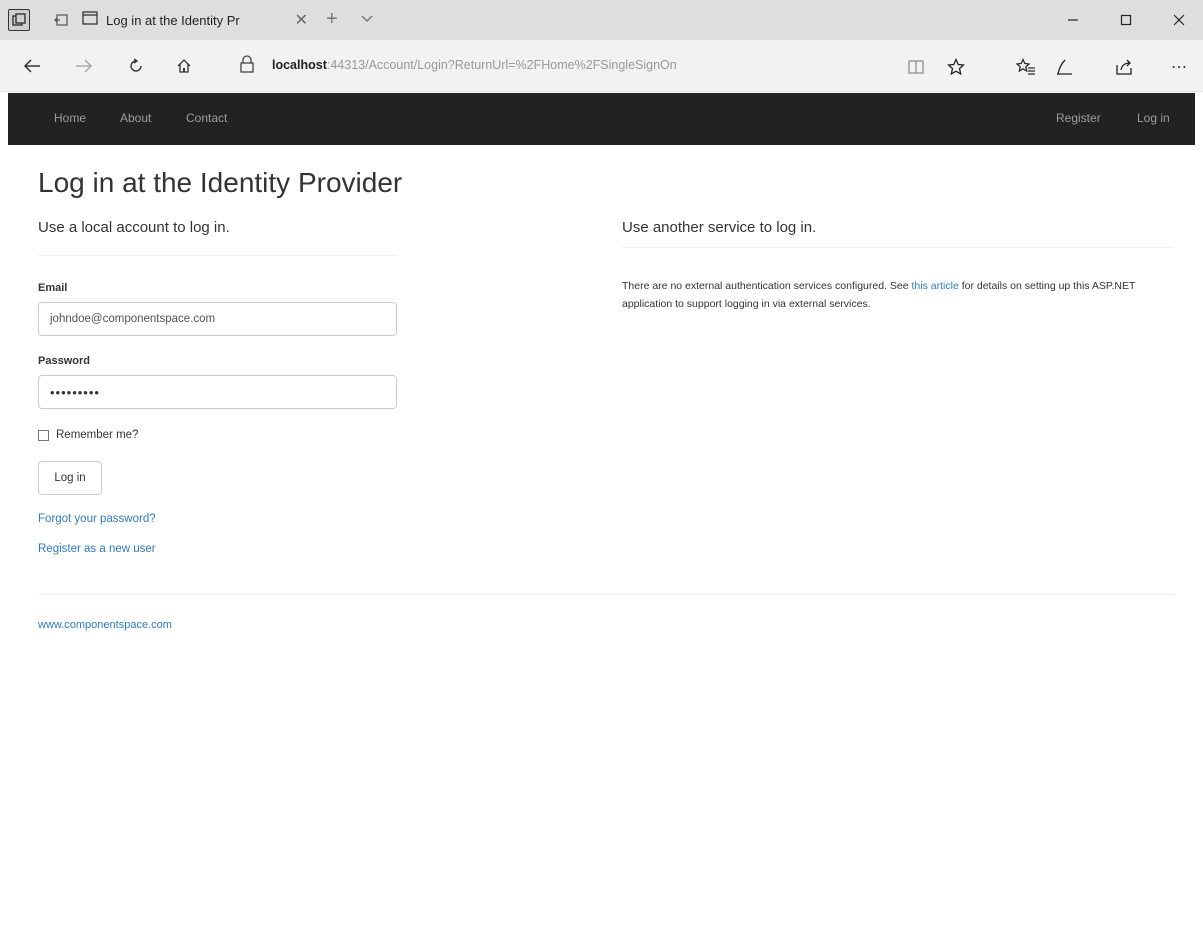  What do you see at coordinates (601, 119) in the screenshot?
I see `site-navbar: Home About Contact Register Log in` at bounding box center [601, 119].